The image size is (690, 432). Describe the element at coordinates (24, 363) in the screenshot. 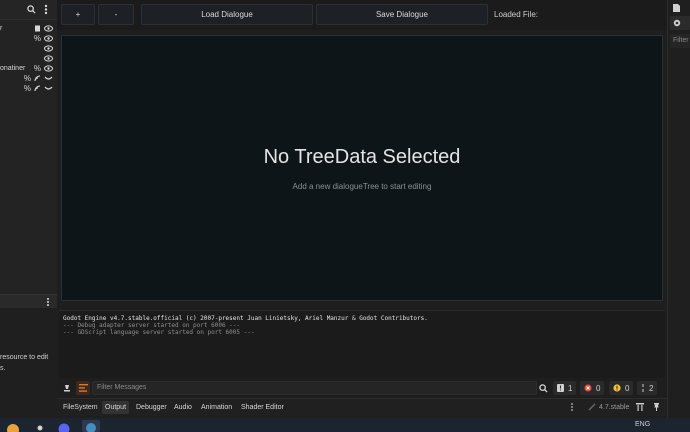

I see `inspector-hint: resource to edit s.` at that location.